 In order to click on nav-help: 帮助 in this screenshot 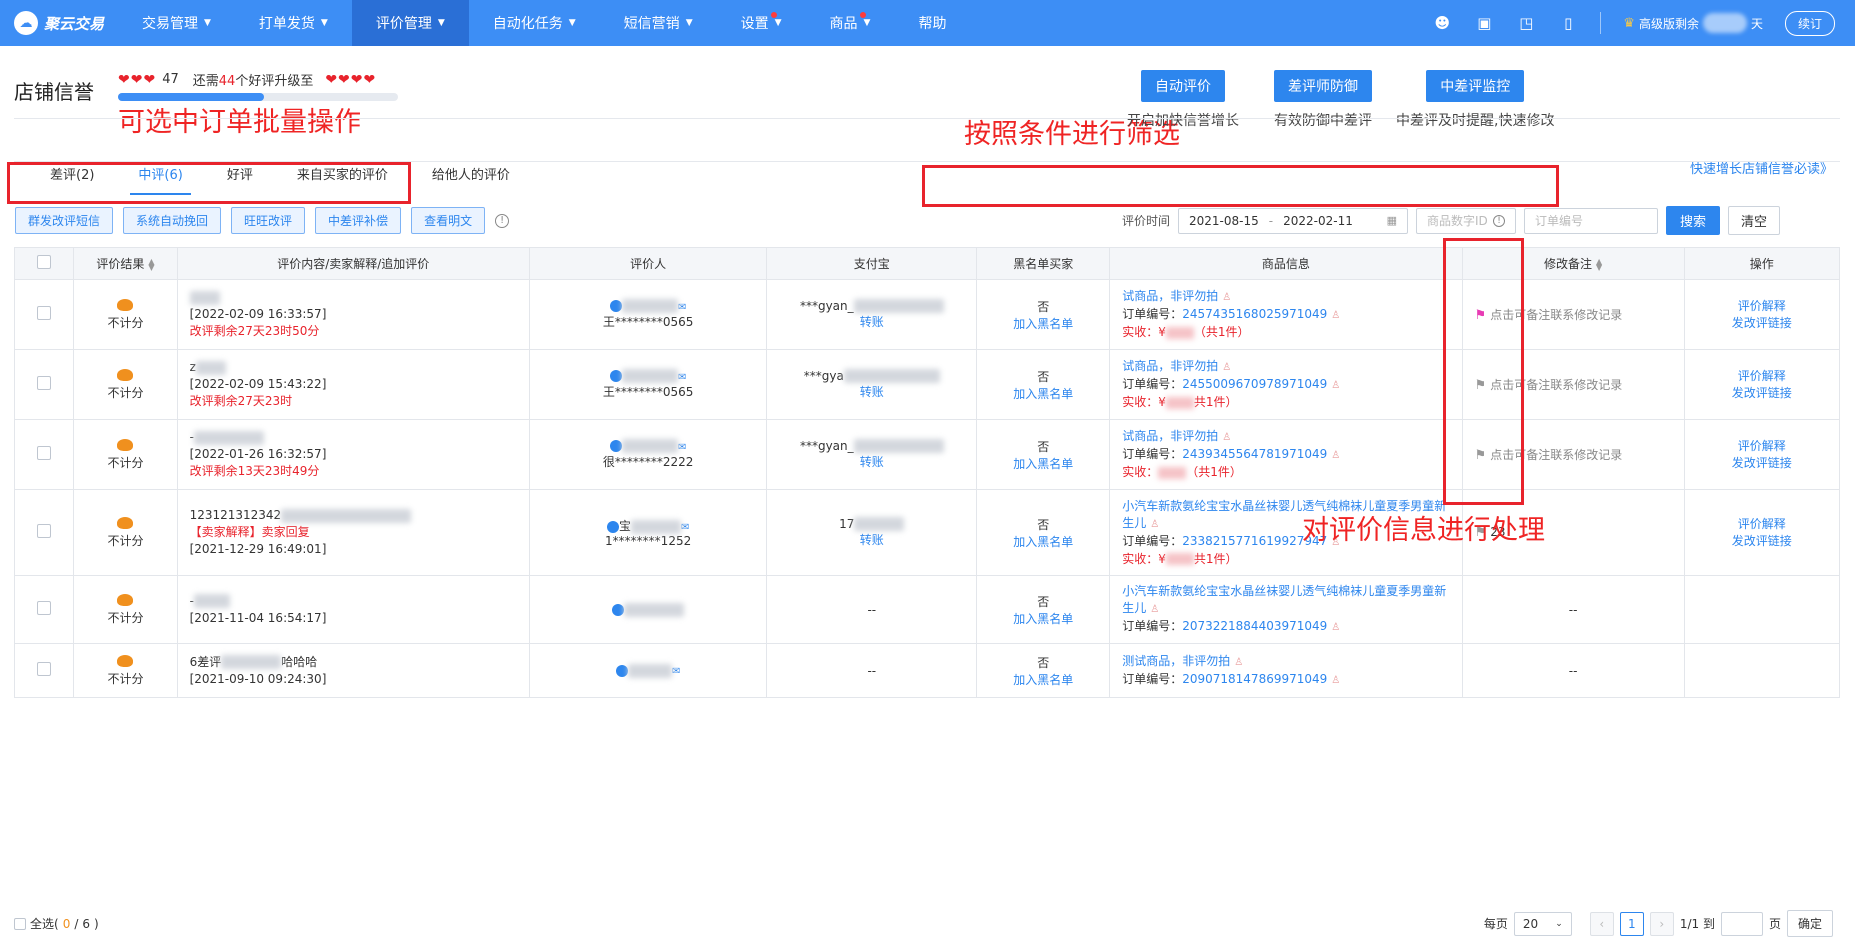, I will do `click(932, 23)`.